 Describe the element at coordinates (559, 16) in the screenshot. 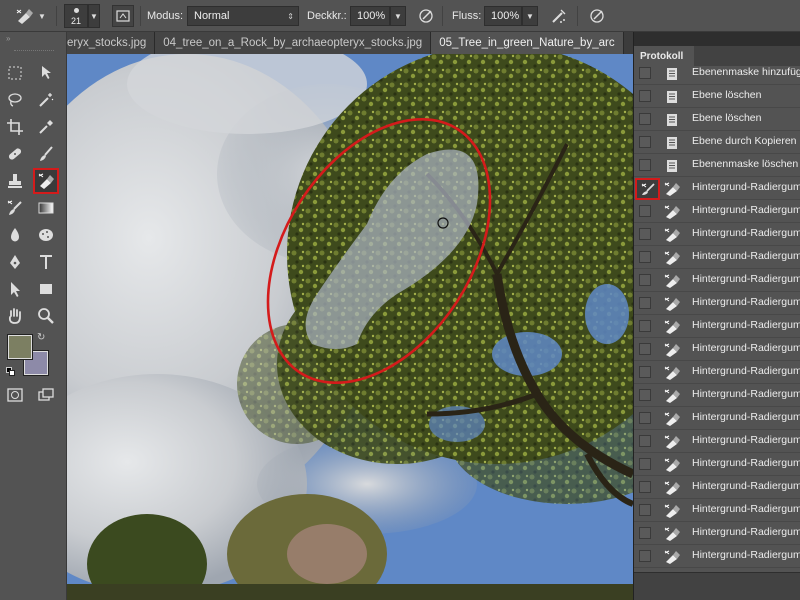

I see `airbrush-button` at that location.